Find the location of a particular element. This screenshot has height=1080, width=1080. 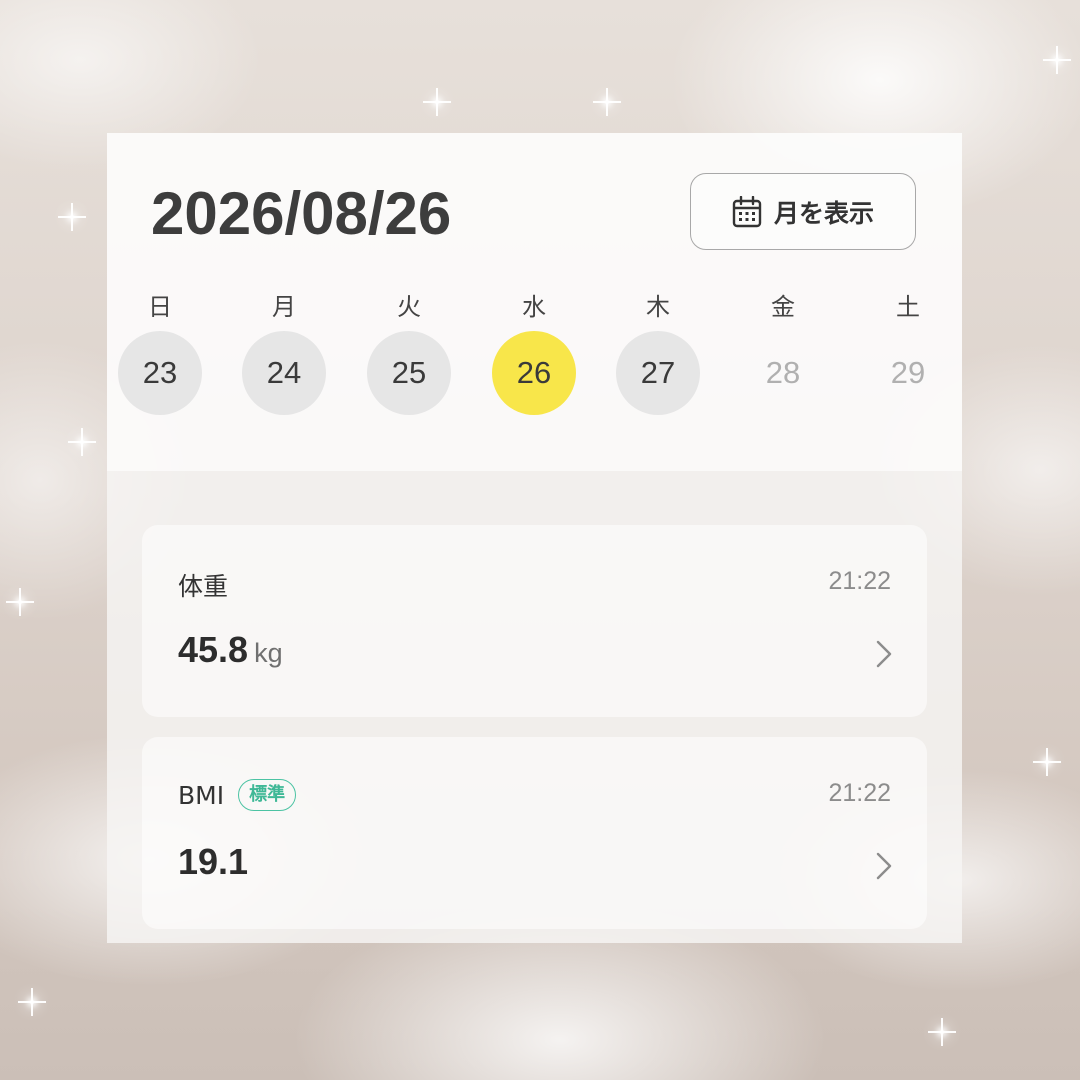

weekday-label: 土 is located at coordinates (908, 307).